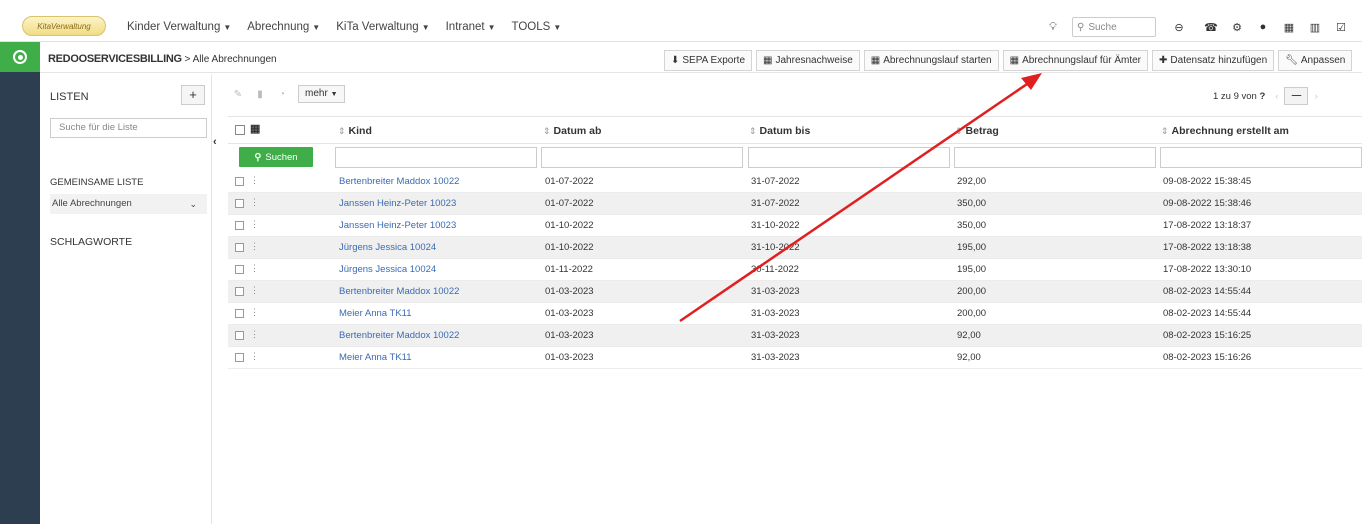 The height and width of the screenshot is (524, 1362). What do you see at coordinates (779, 131) in the screenshot?
I see `column-datum-bis: ⇕ Datum bis` at bounding box center [779, 131].